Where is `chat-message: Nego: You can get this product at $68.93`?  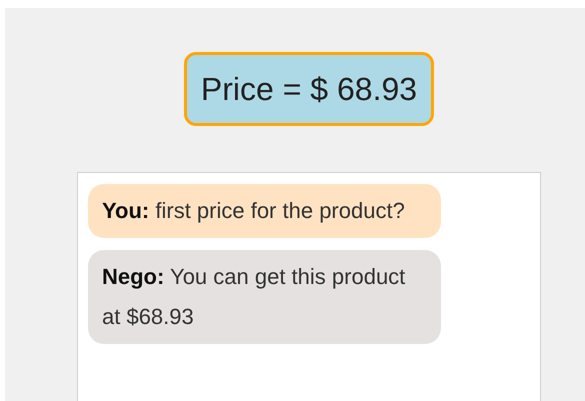 chat-message: Nego: You can get this product at $68.93 is located at coordinates (264, 297).